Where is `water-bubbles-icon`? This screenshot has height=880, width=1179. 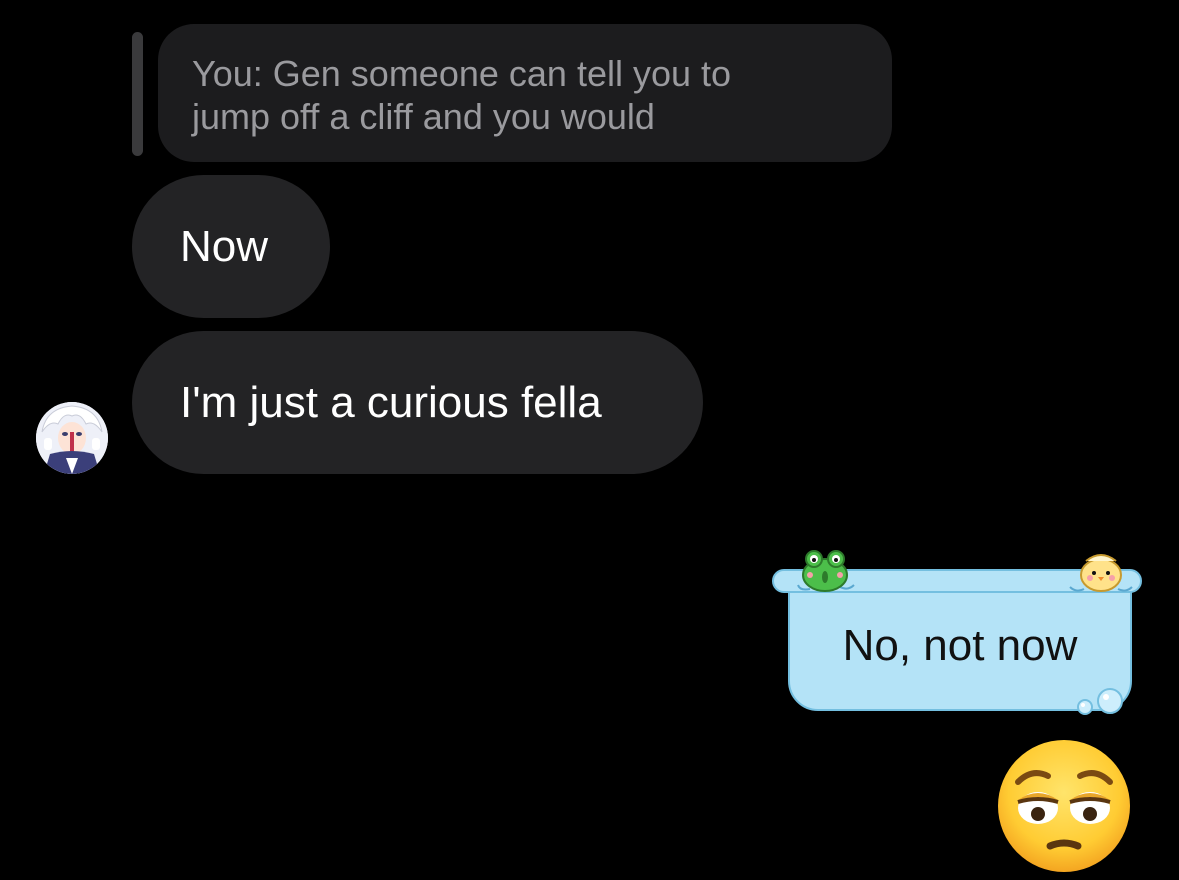
water-bubbles-icon is located at coordinates (1100, 701).